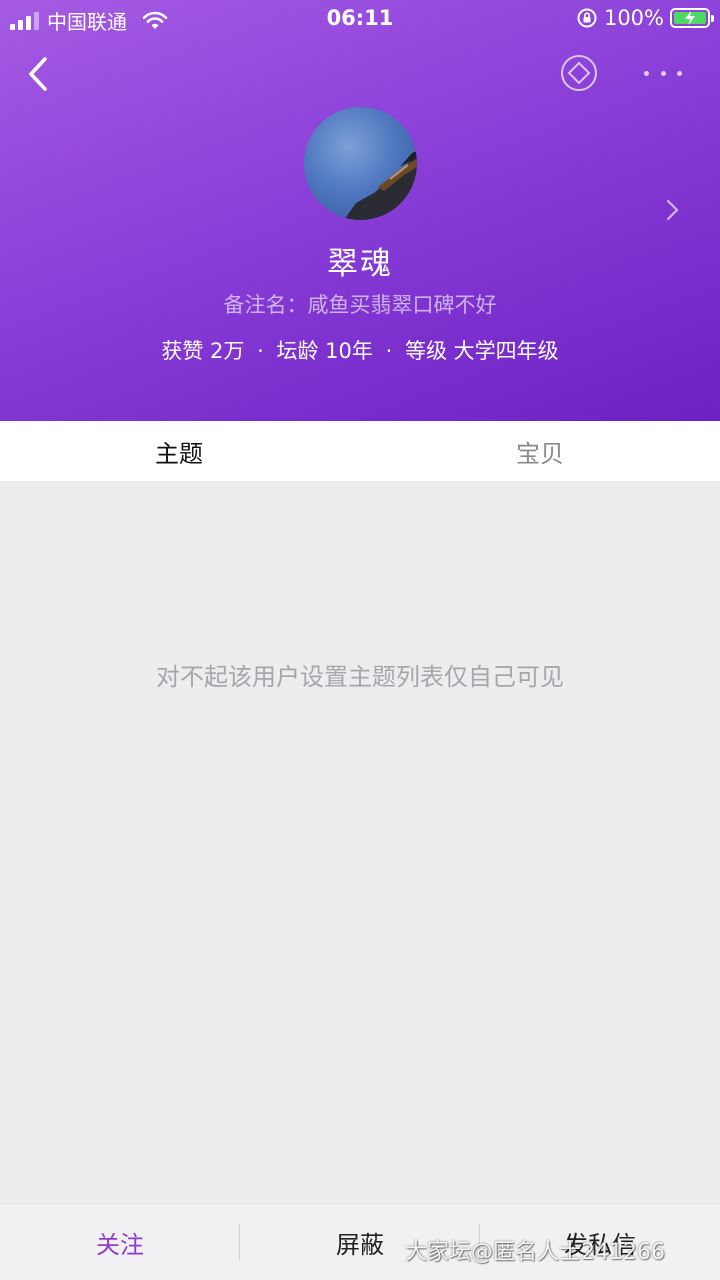 This screenshot has height=1280, width=720. I want to click on tab-items: 宝贝, so click(540, 451).